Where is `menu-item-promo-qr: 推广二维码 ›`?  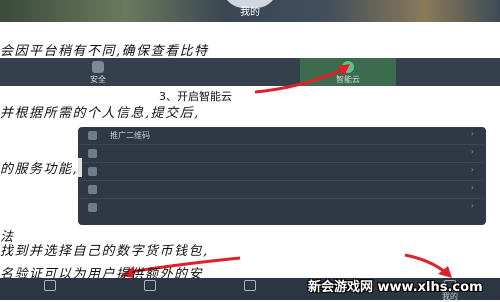
menu-item-promo-qr: 推广二维码 › is located at coordinates (282, 136).